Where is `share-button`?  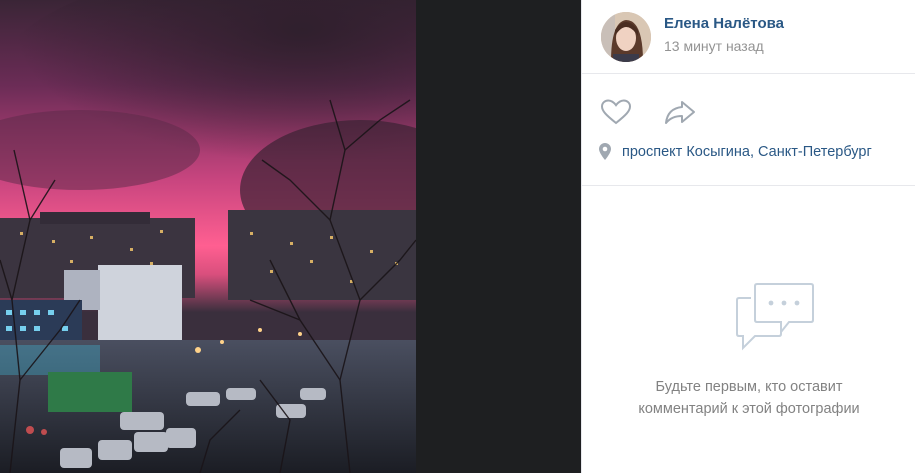 share-button is located at coordinates (680, 112).